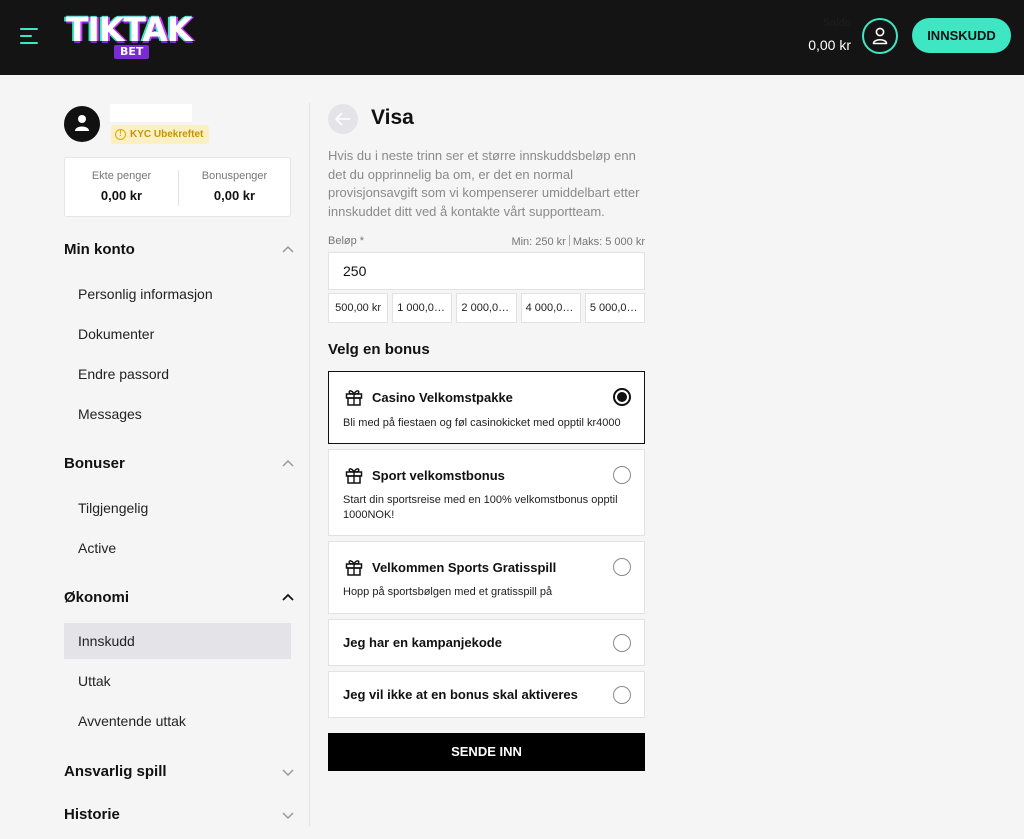 The height and width of the screenshot is (839, 1024). What do you see at coordinates (177, 294) in the screenshot?
I see `nav-item-personlig-informasjon: Personlig informasjon` at bounding box center [177, 294].